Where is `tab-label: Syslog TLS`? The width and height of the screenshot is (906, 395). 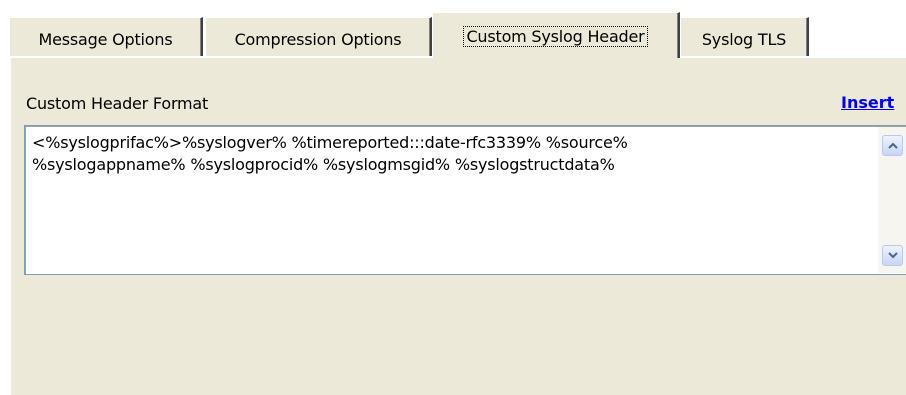
tab-label: Syslog TLS is located at coordinates (744, 39).